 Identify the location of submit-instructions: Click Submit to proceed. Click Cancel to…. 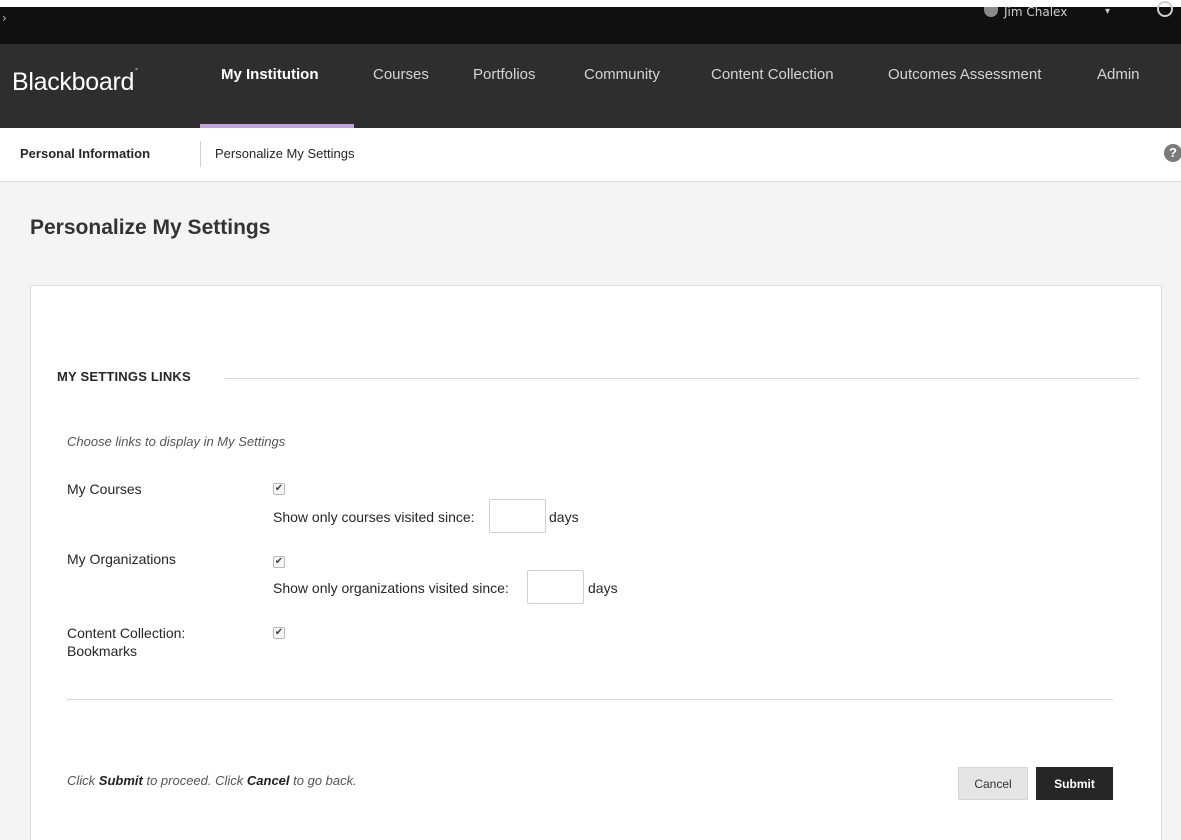
(212, 780).